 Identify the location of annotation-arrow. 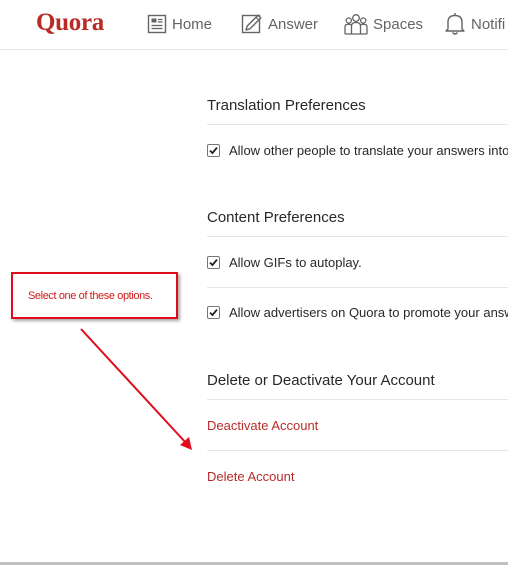
(136, 389).